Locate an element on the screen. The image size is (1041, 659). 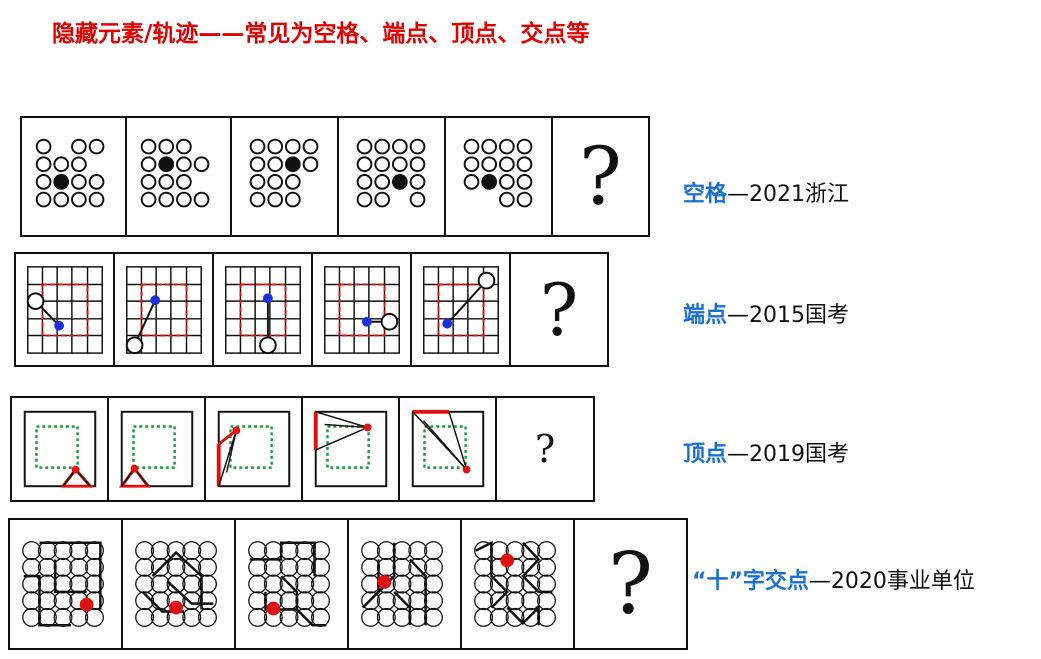
row-keyword: 空格 is located at coordinates (705, 194).